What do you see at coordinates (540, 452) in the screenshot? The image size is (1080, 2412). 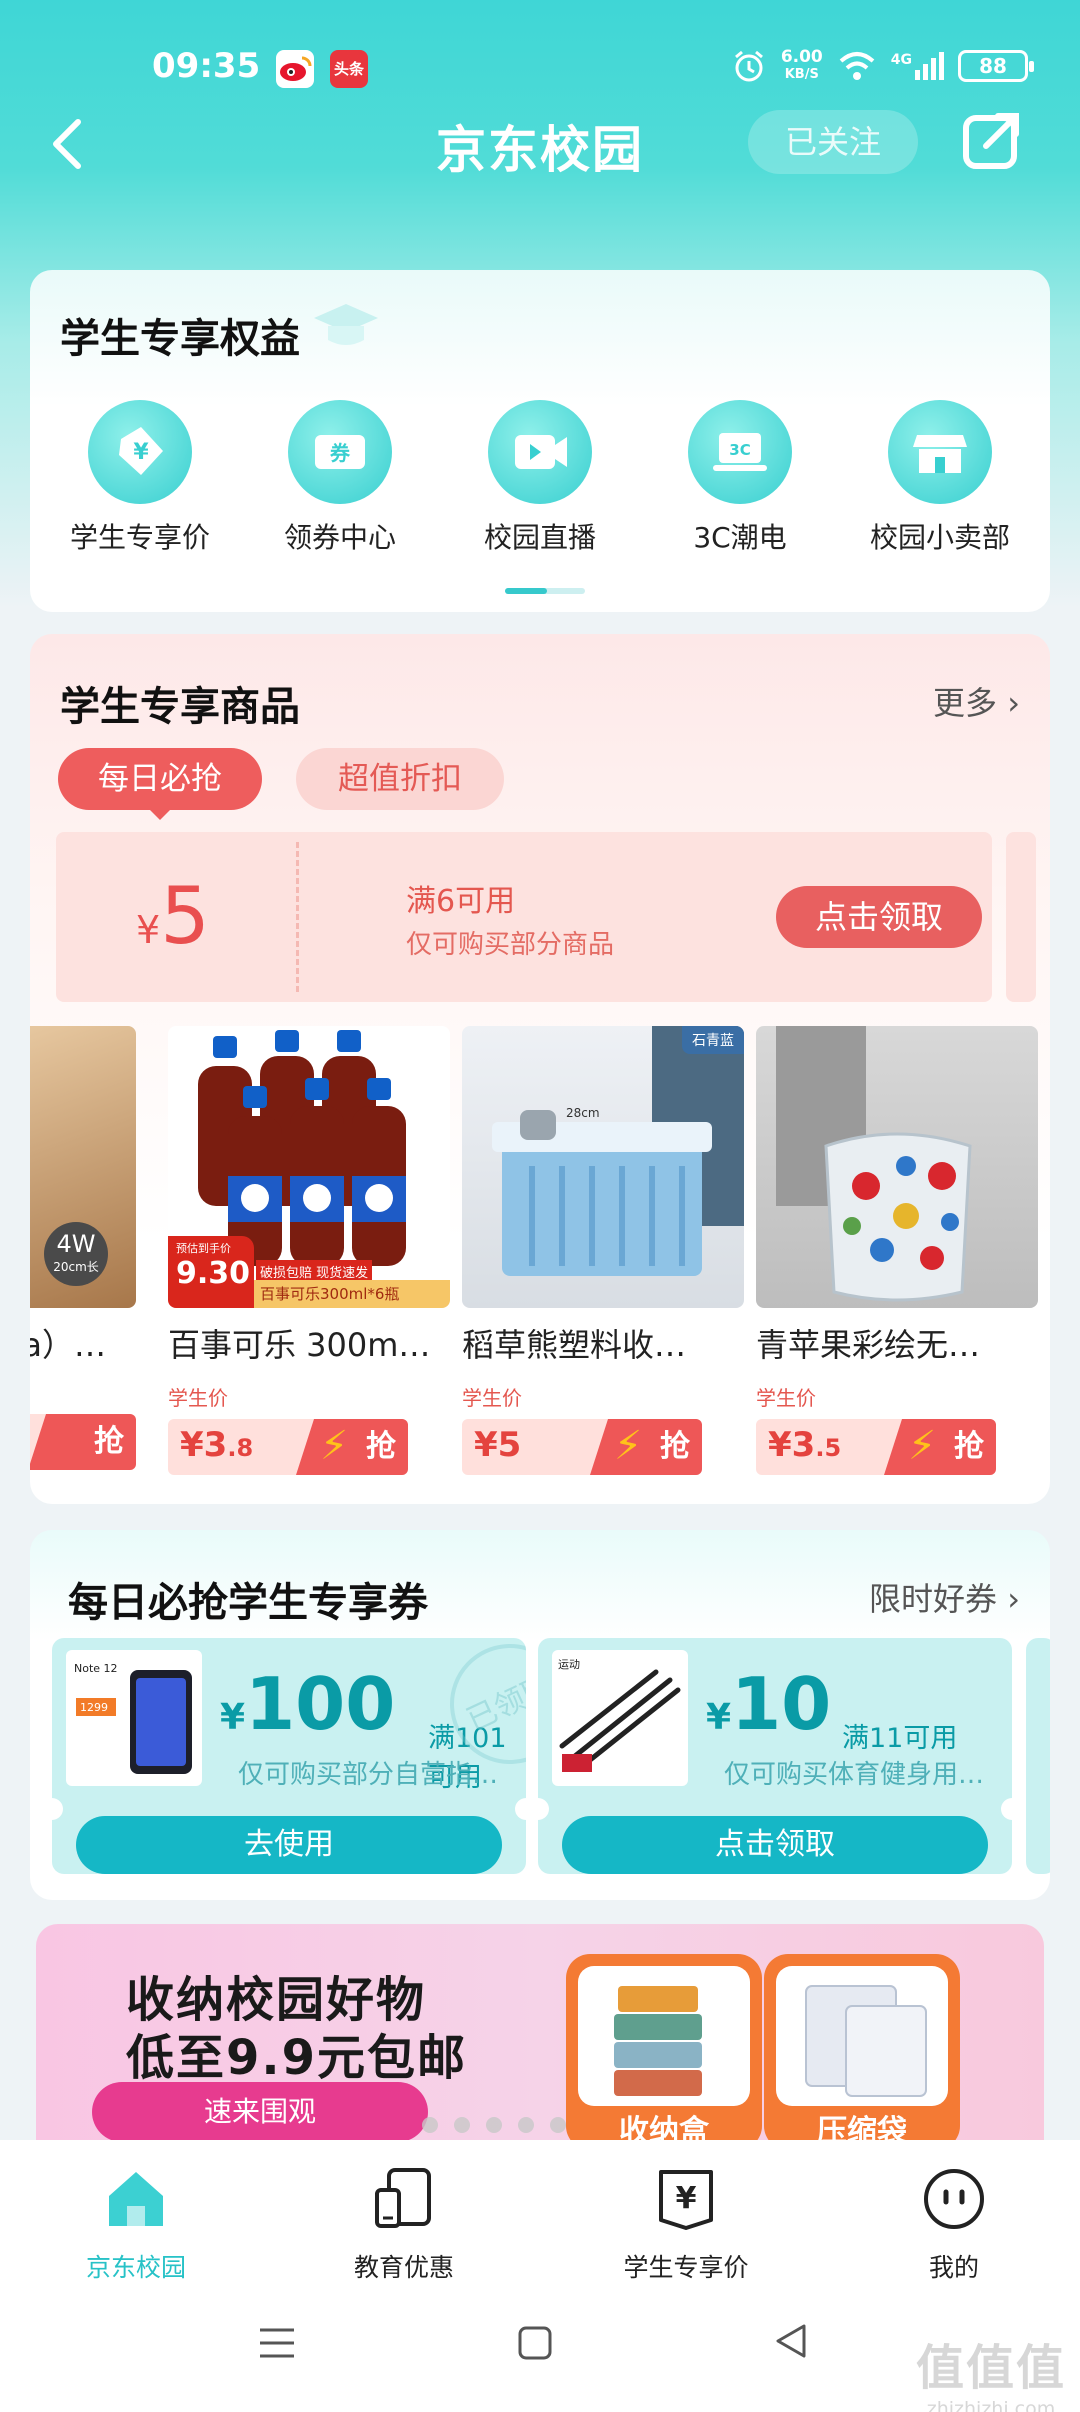 I see `live-video-icon` at bounding box center [540, 452].